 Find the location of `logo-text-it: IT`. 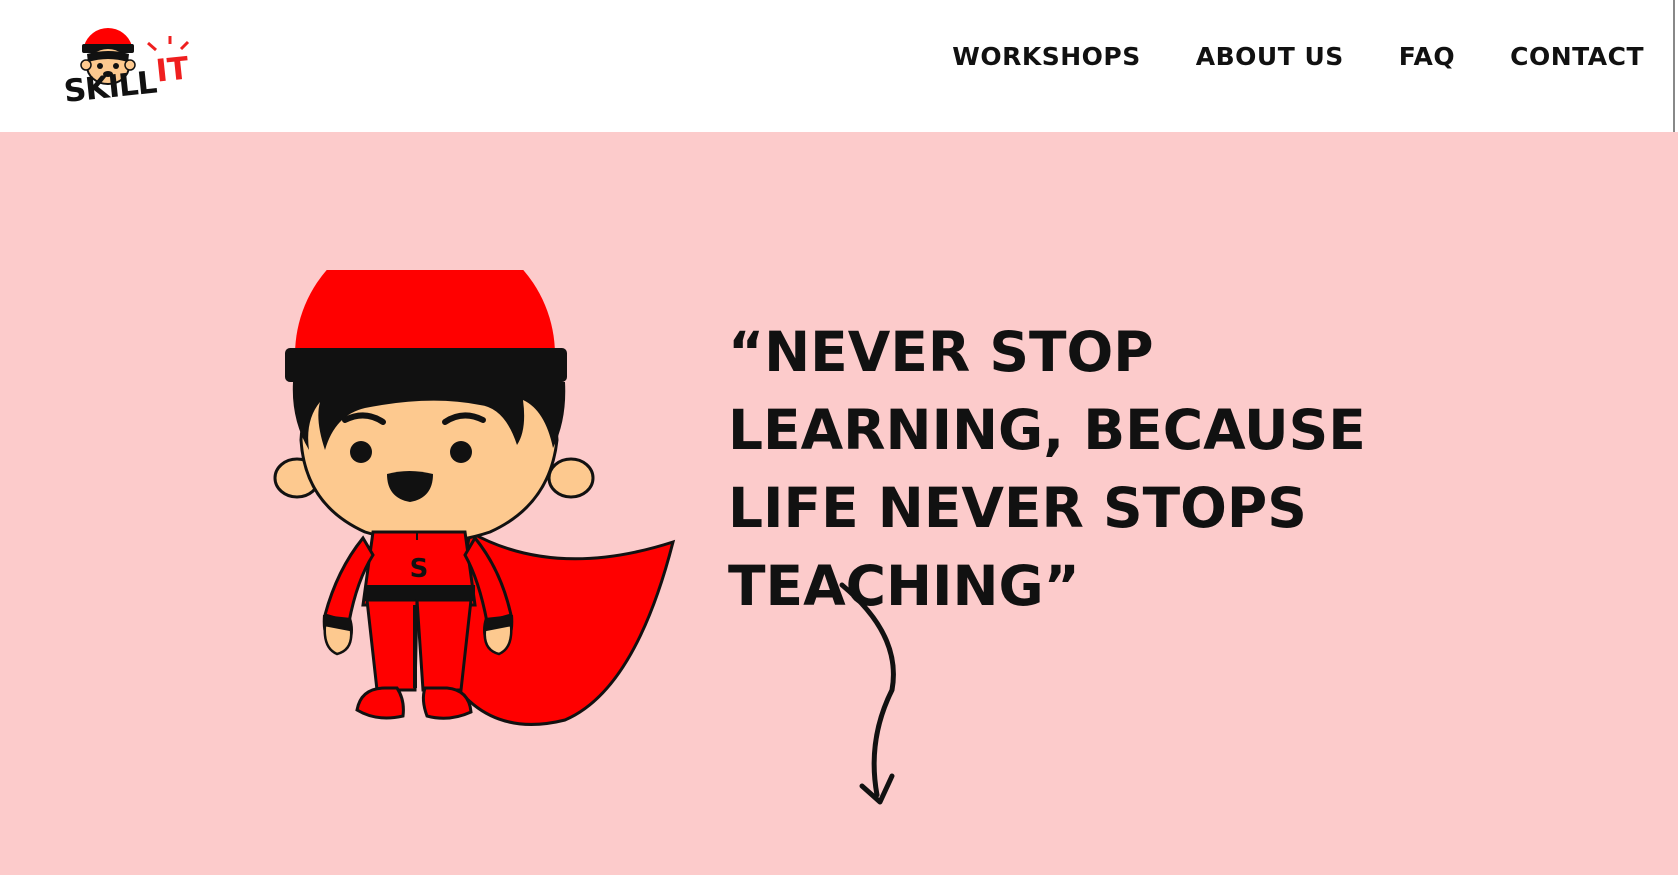

logo-text-it: IT is located at coordinates (172, 70).